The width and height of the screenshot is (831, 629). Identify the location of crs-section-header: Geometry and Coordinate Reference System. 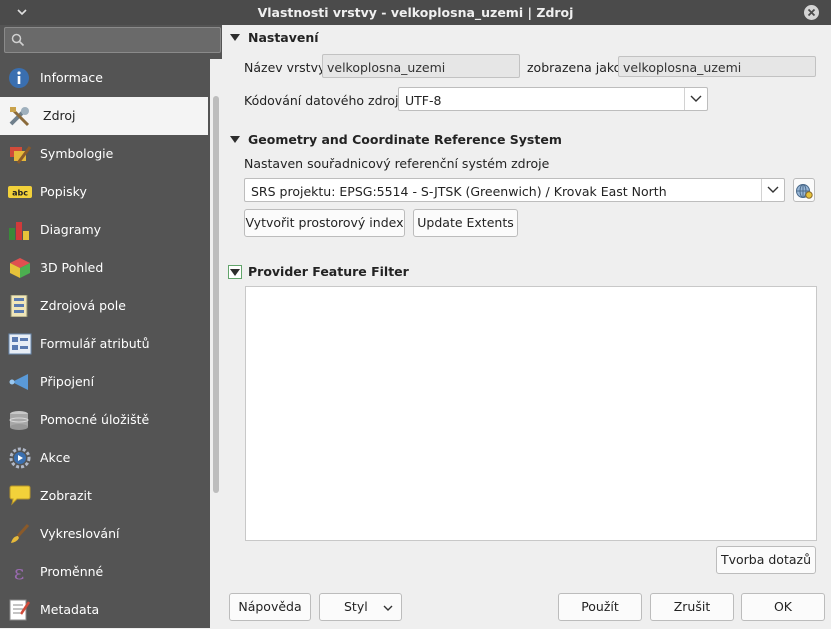
(396, 139).